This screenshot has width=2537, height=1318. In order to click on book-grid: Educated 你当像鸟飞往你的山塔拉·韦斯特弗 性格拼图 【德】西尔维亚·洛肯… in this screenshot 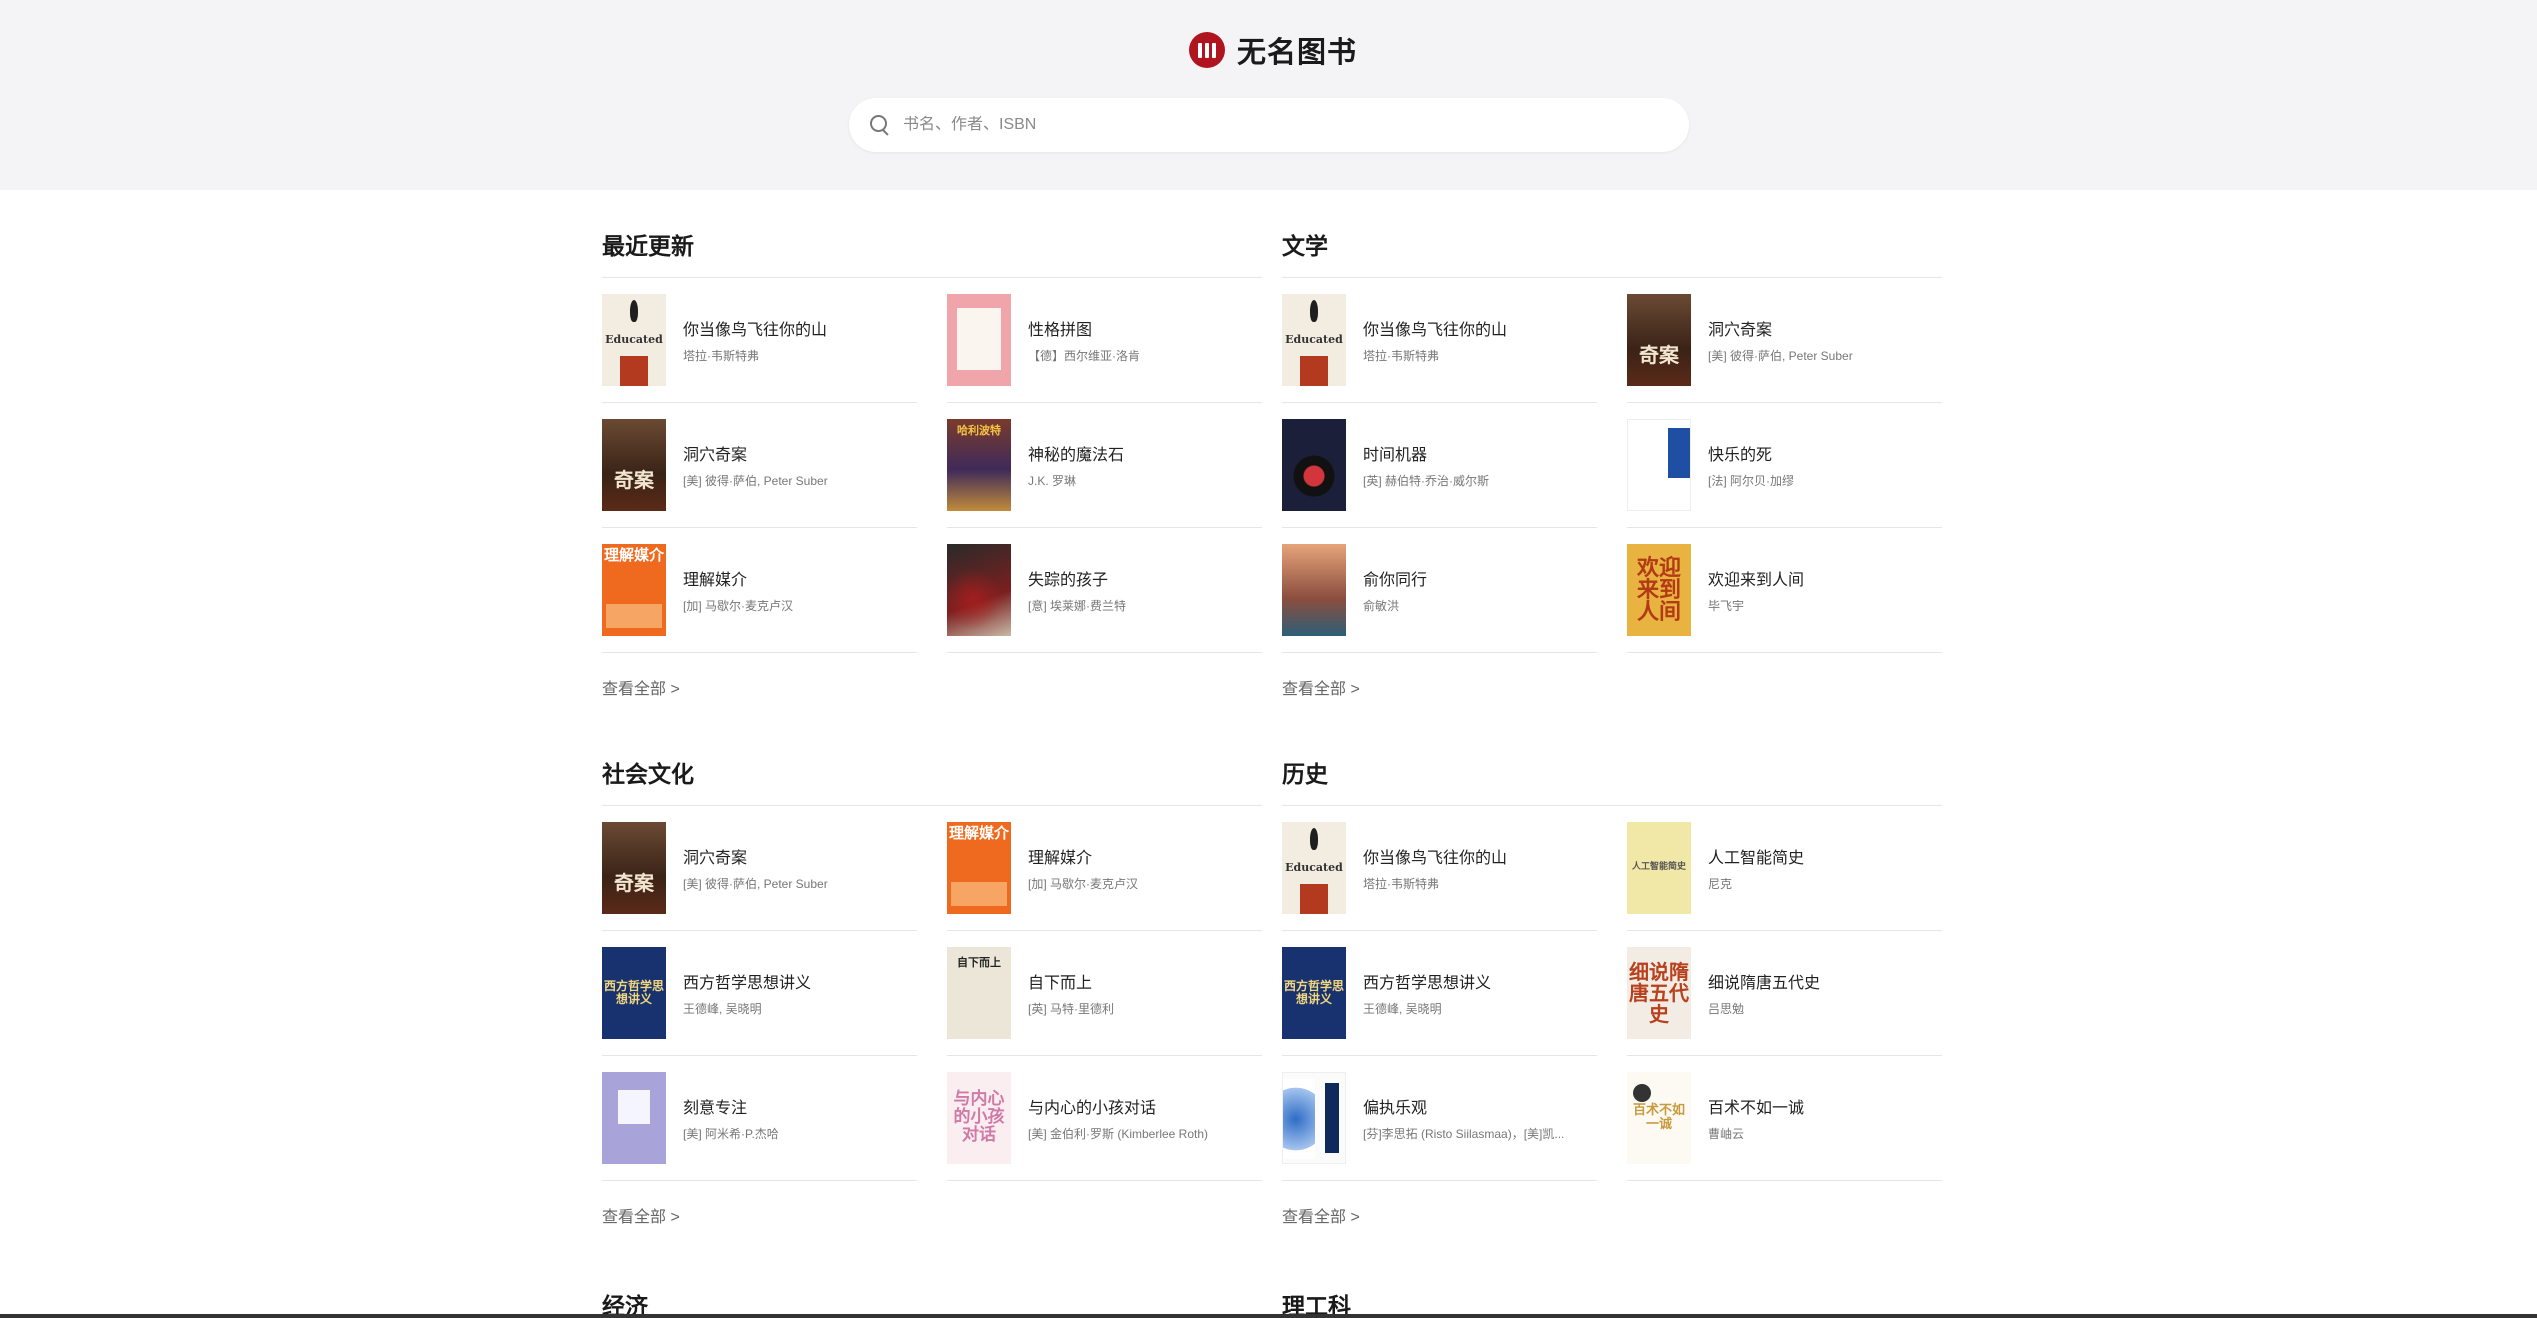, I will do `click(932, 465)`.